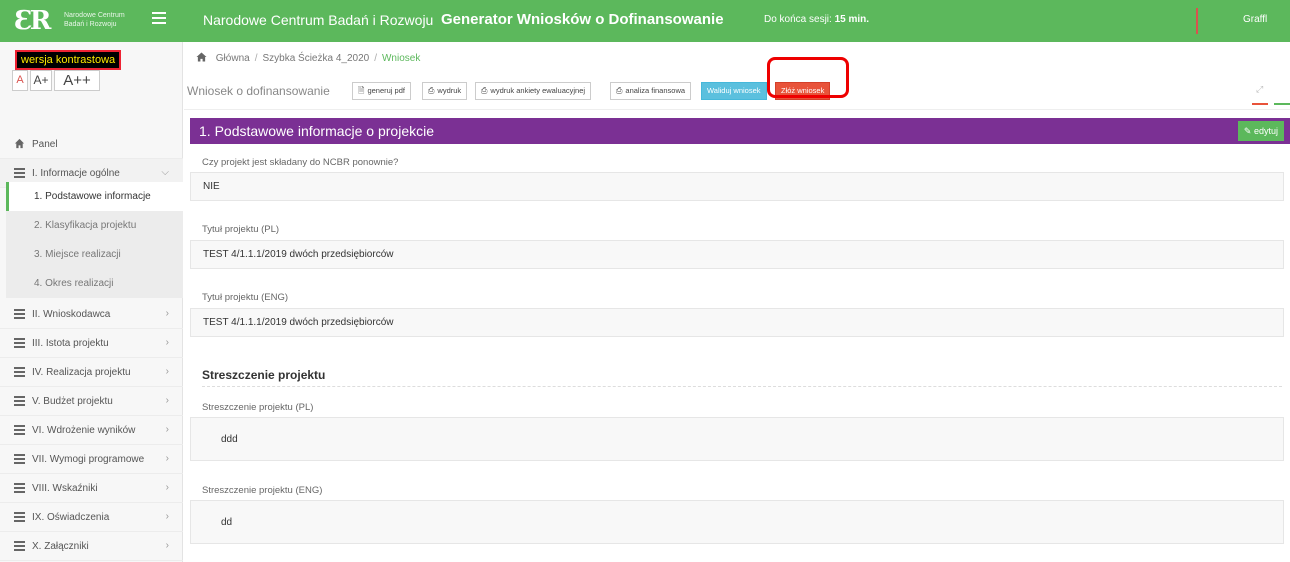 This screenshot has height=562, width=1290. What do you see at coordinates (737, 57) in the screenshot?
I see `breadcrumb: Główna / Szybka Ścieżka 4_2020/Wniosek` at bounding box center [737, 57].